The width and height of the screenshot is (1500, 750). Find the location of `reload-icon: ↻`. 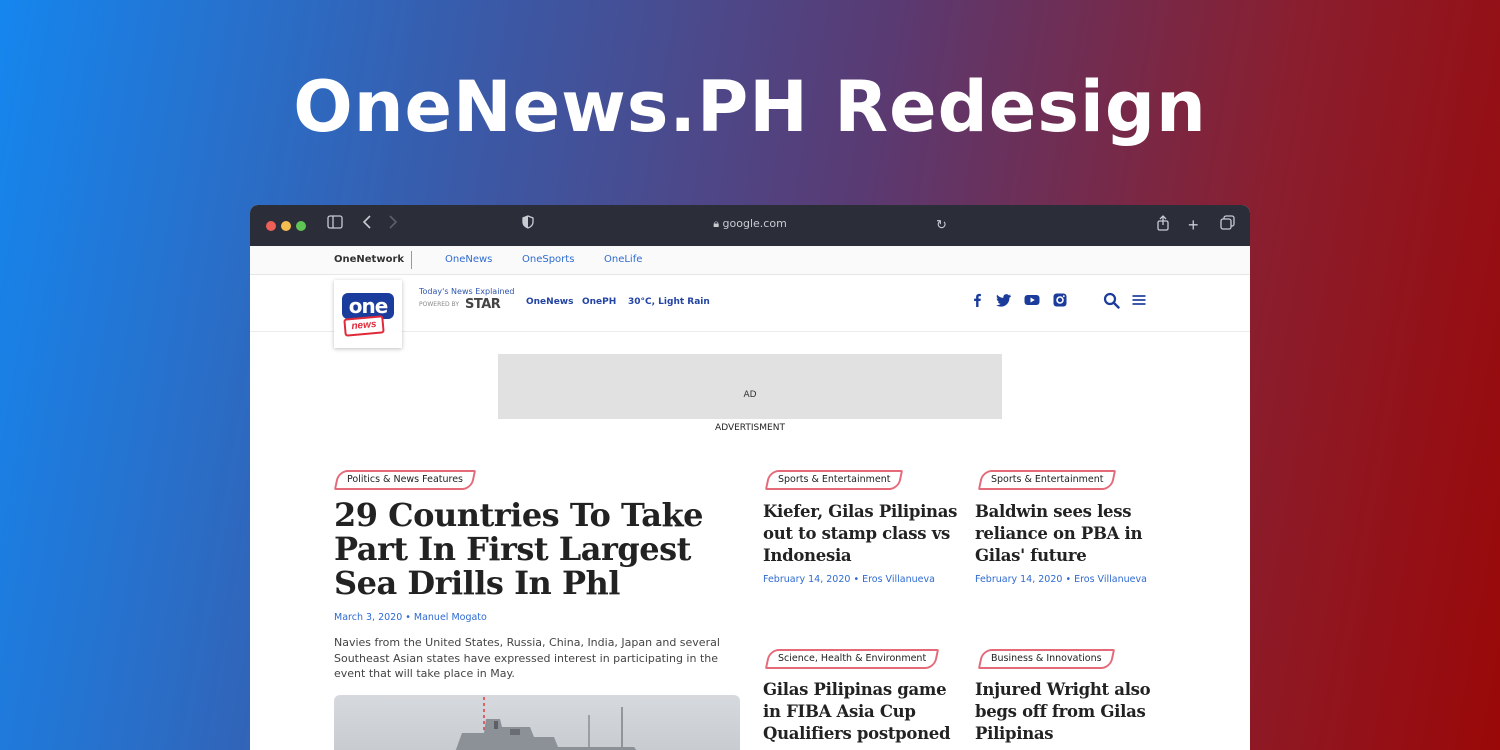

reload-icon: ↻ is located at coordinates (941, 225).